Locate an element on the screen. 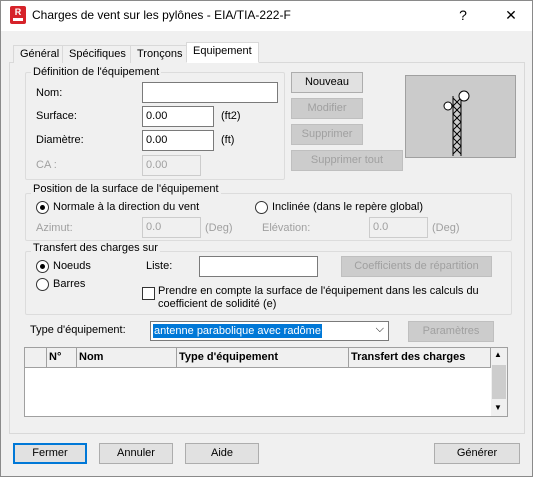  scroll-up-icon: ▲ is located at coordinates (498, 354).